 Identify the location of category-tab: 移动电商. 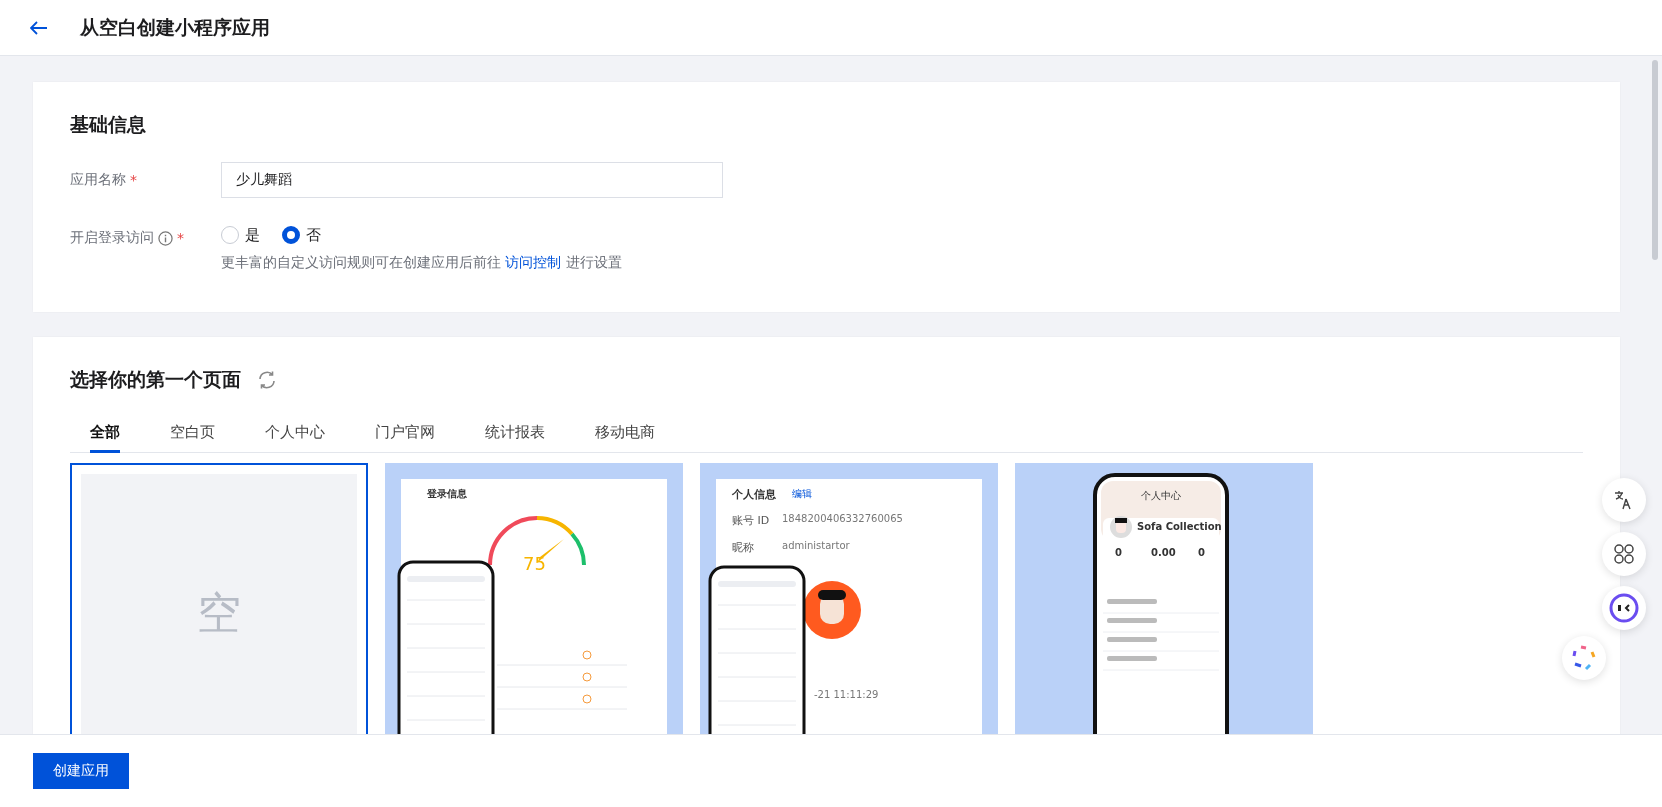
(625, 434).